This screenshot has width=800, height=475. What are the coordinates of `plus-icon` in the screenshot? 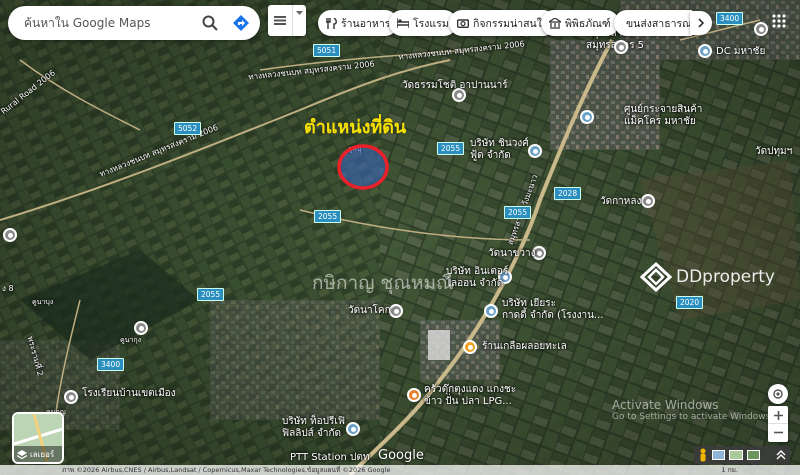 It's located at (778, 415).